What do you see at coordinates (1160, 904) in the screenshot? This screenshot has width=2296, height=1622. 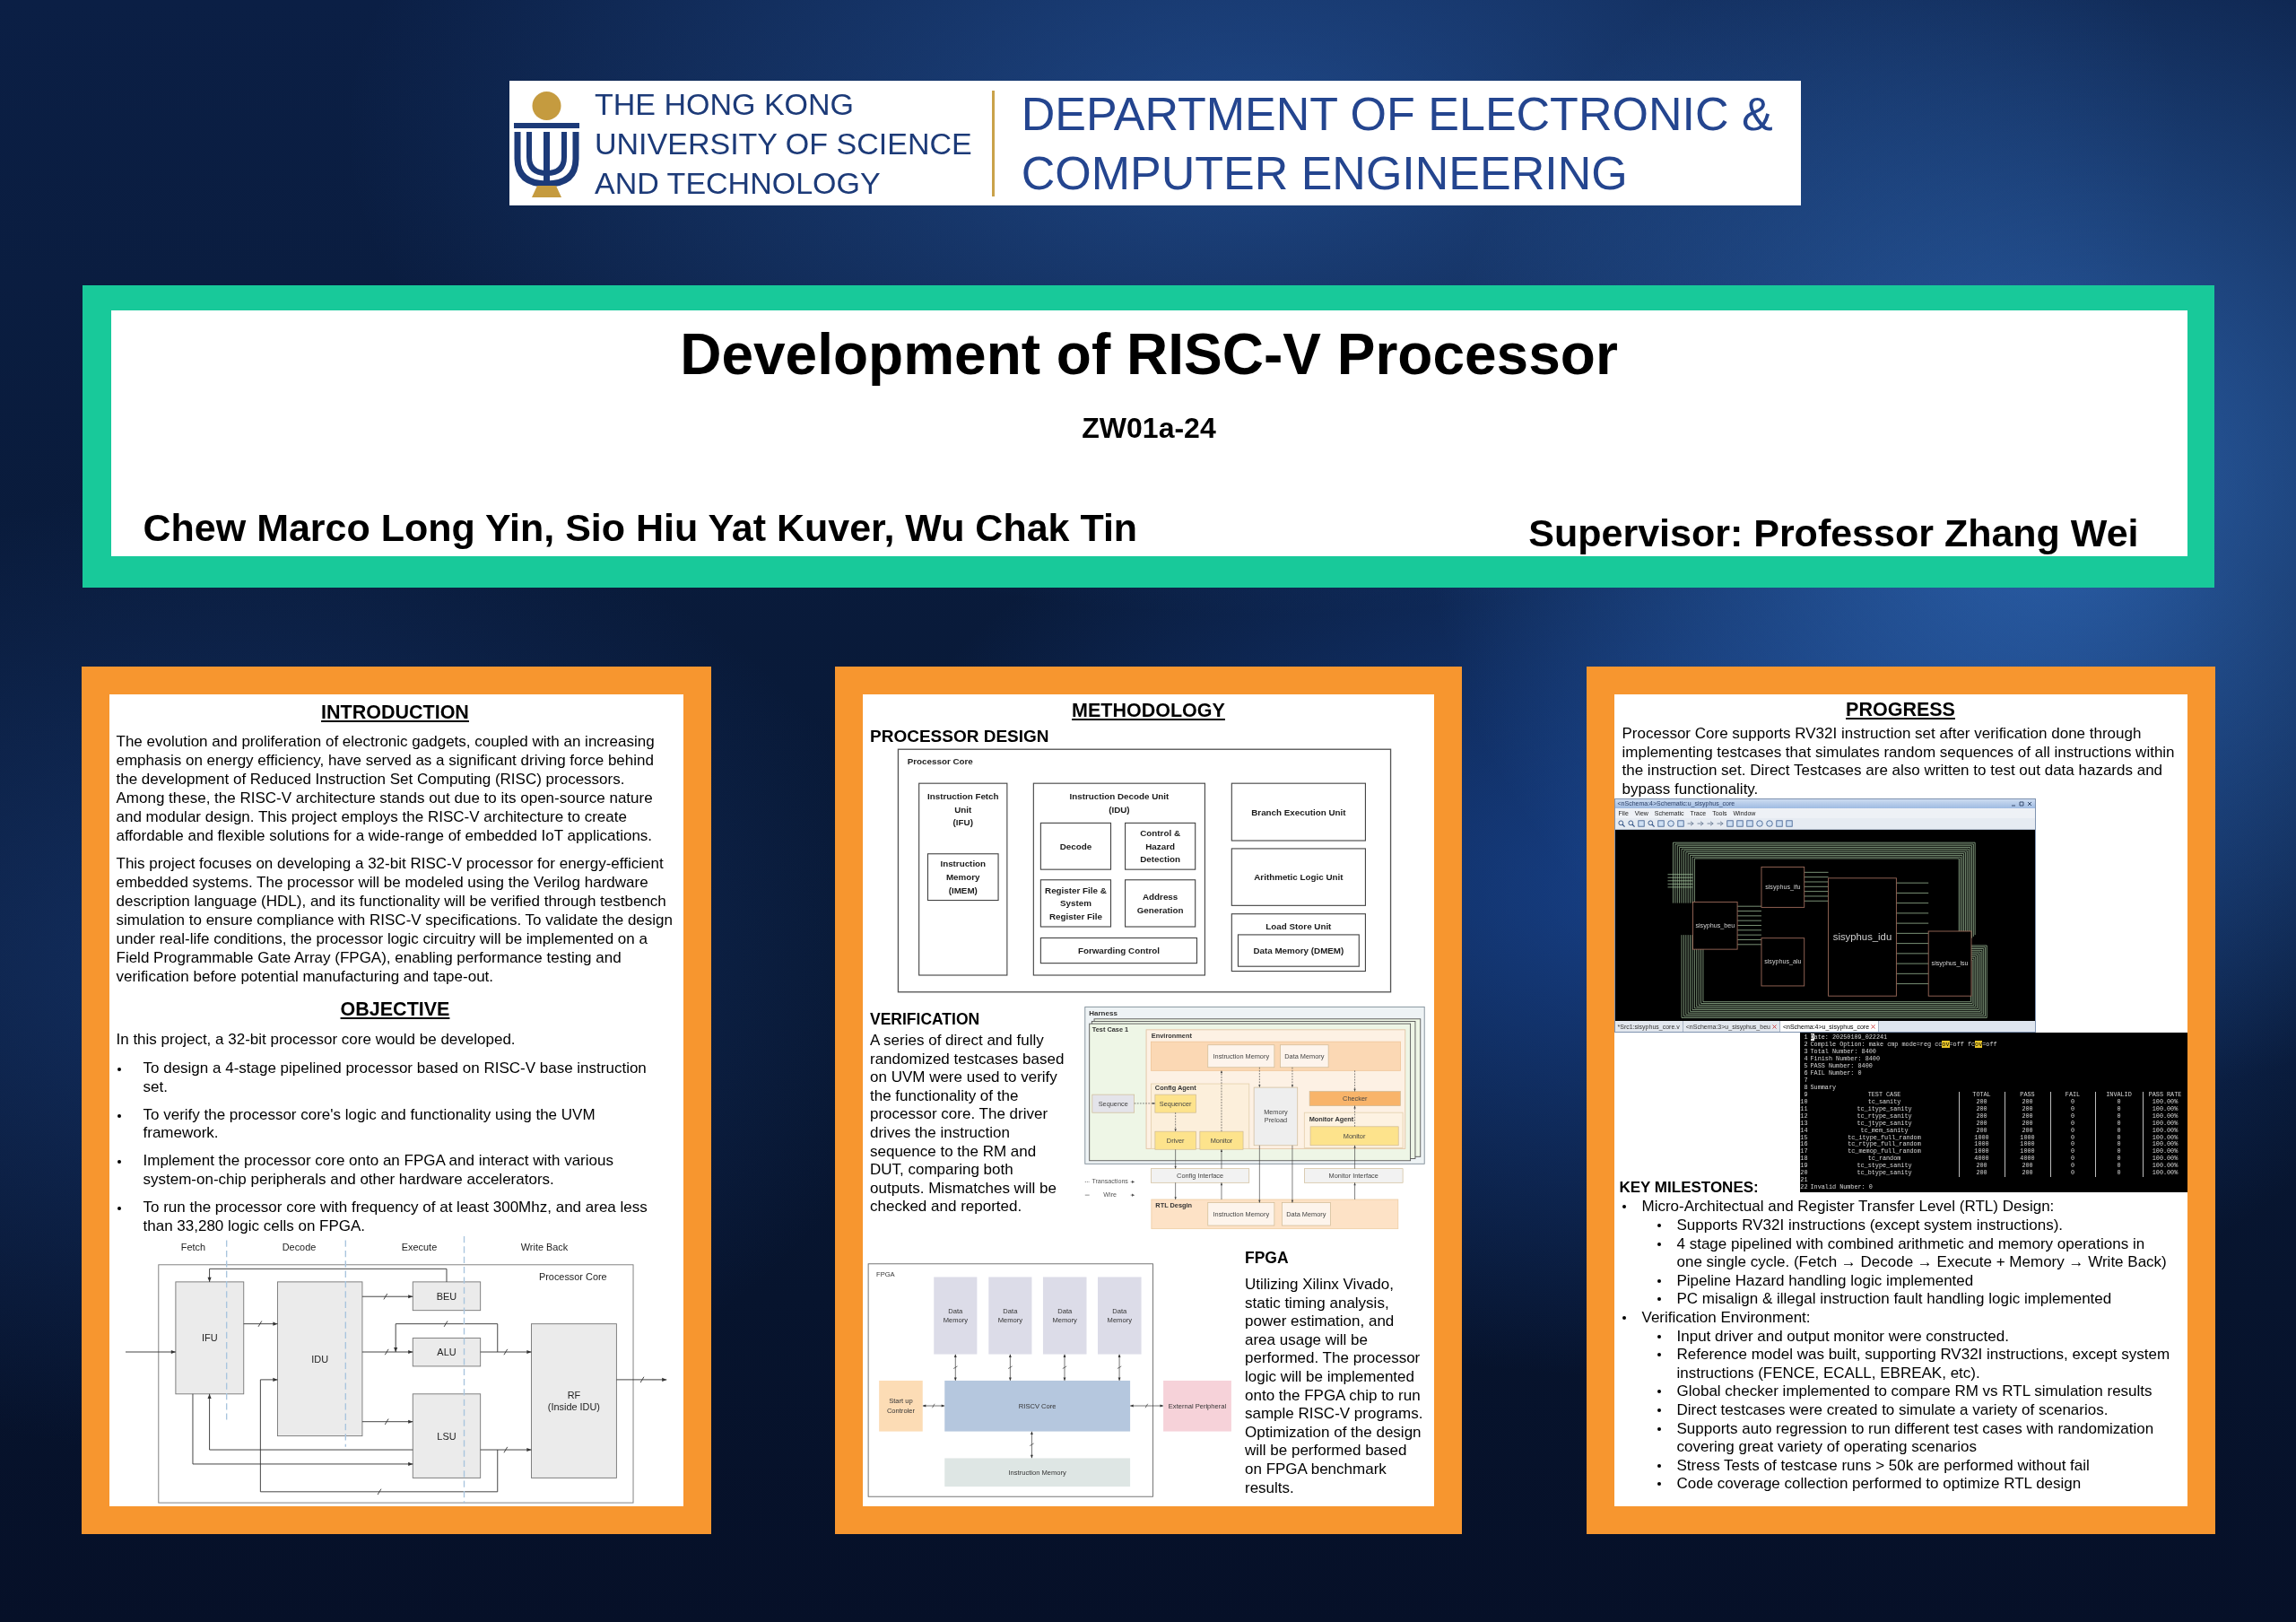 I see `unit-block: Address Generation` at bounding box center [1160, 904].